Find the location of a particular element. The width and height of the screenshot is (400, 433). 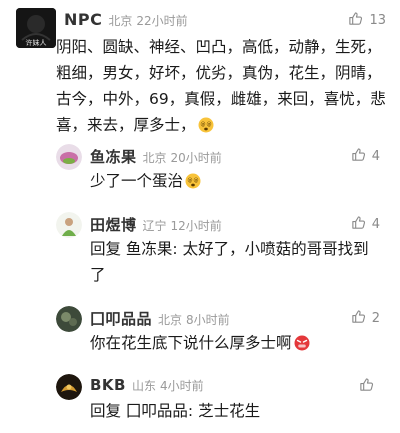

timestamp: 20小时前 is located at coordinates (196, 158).